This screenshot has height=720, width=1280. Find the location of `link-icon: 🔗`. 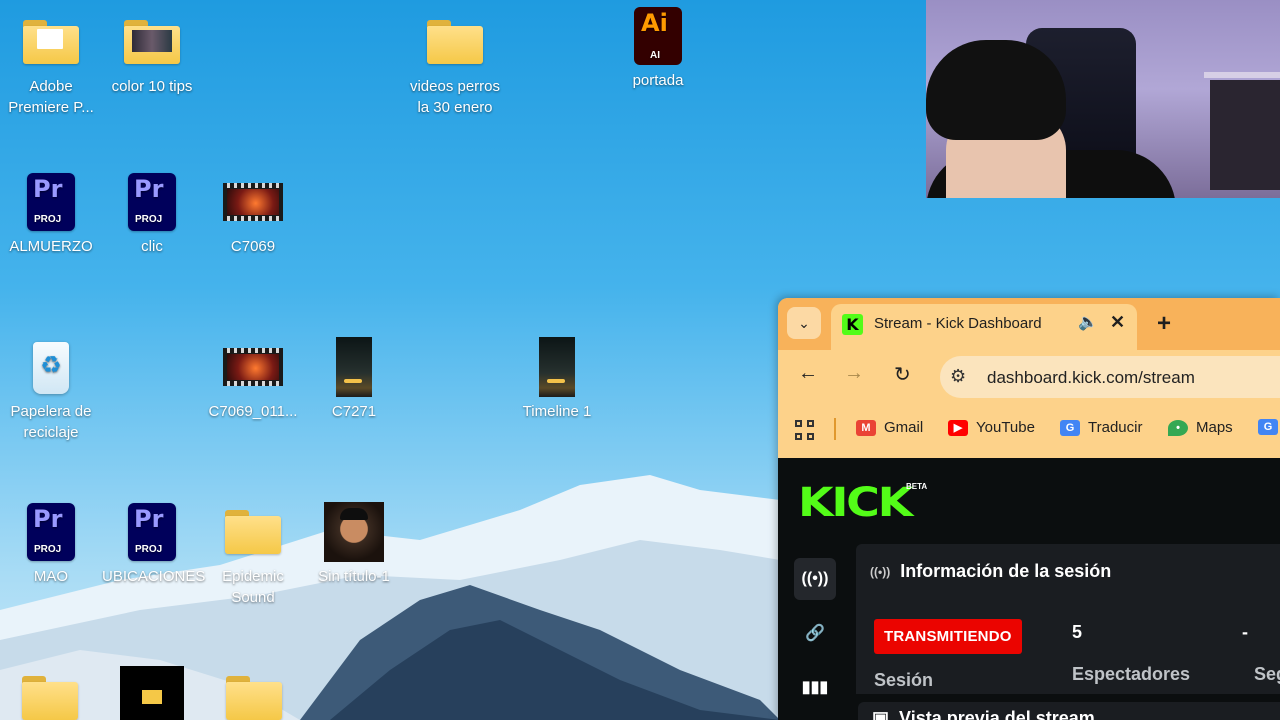

link-icon: 🔗 is located at coordinates (815, 633).